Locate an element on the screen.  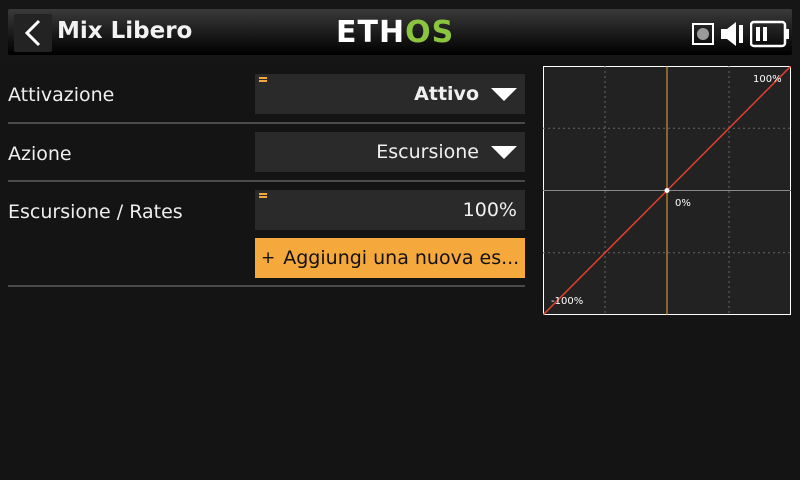
label-center: 0% is located at coordinates (683, 203).